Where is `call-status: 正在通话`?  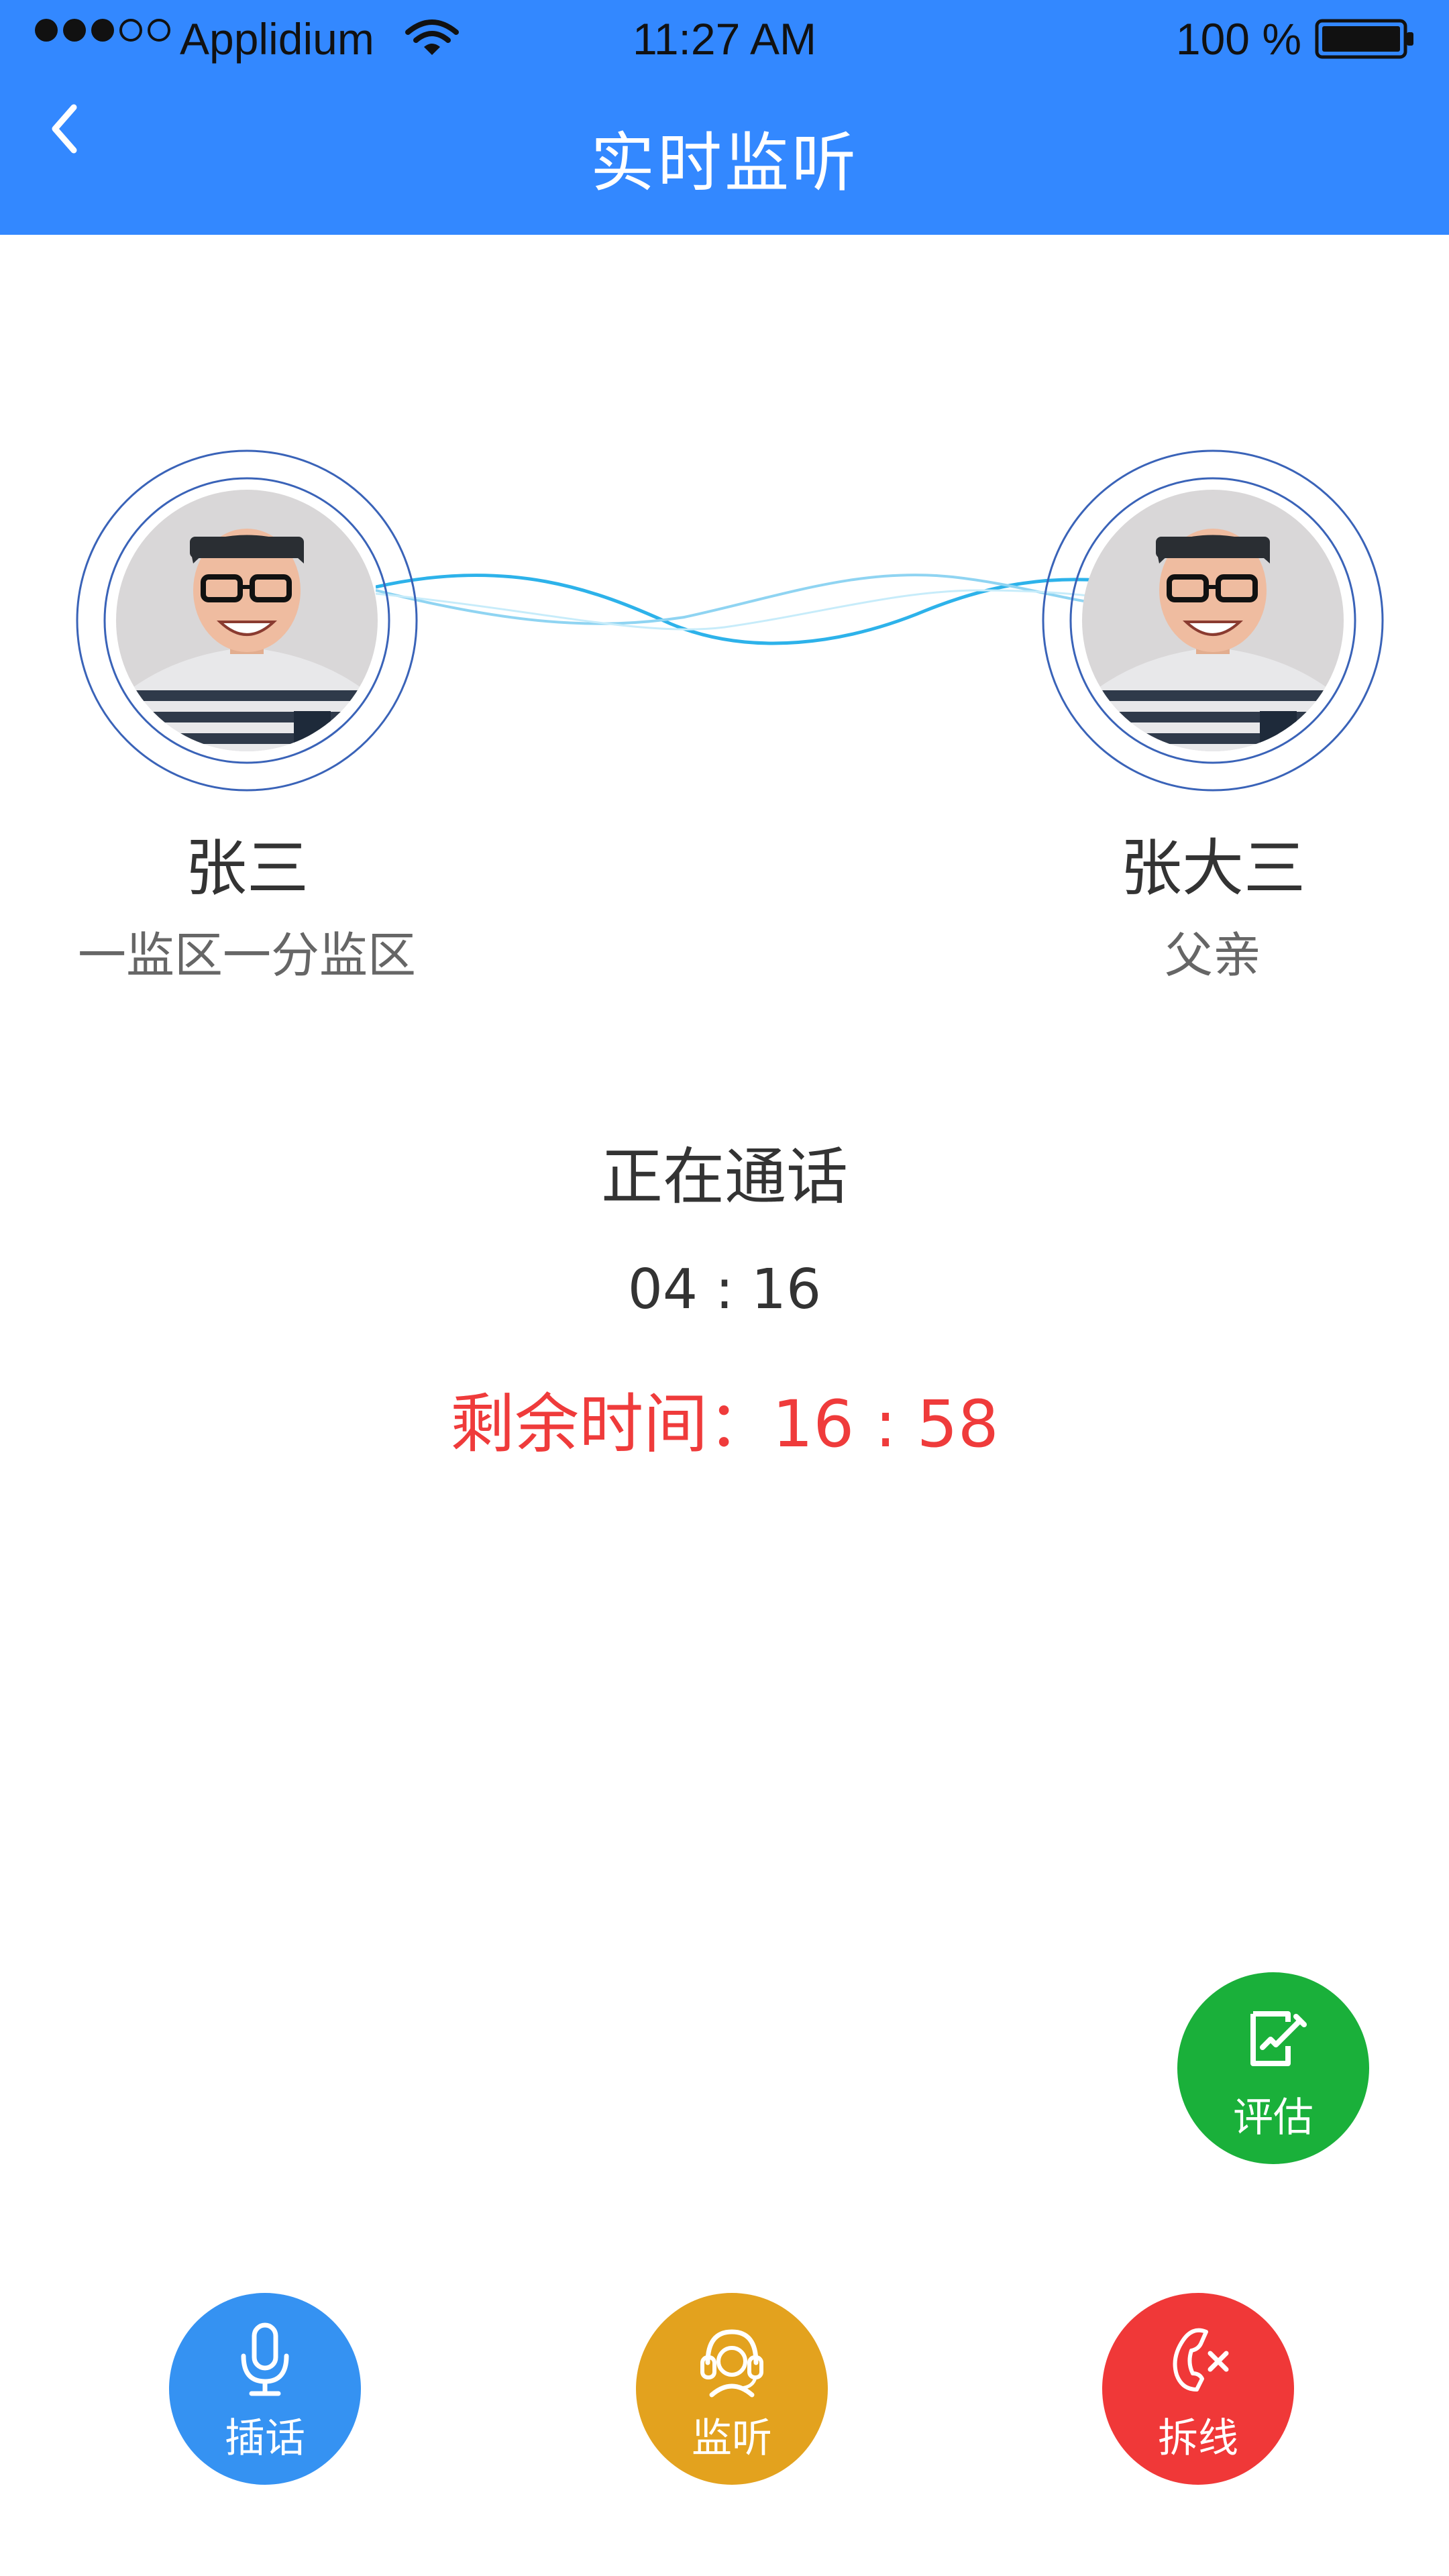 call-status: 正在通话 is located at coordinates (724, 1177).